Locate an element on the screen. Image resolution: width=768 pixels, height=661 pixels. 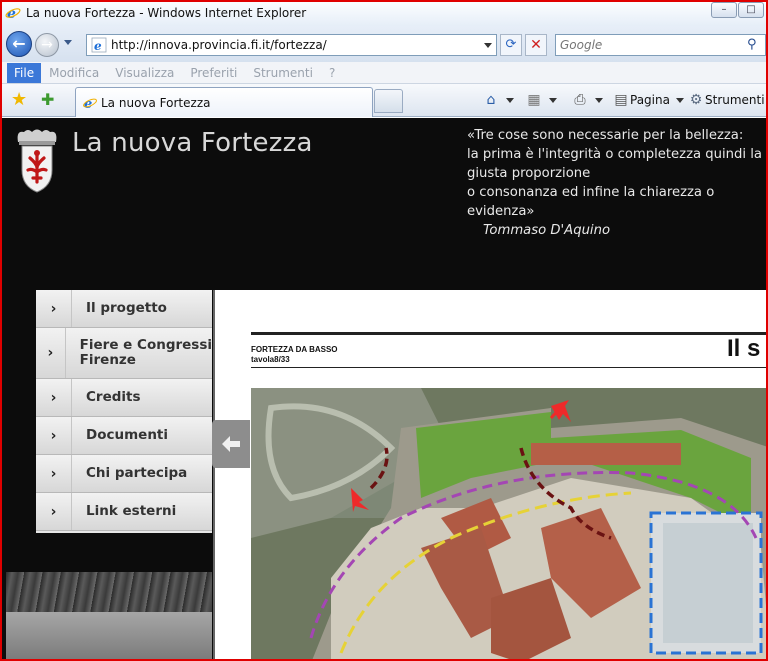
decorative-photo-strip-lower is located at coordinates (109, 635).